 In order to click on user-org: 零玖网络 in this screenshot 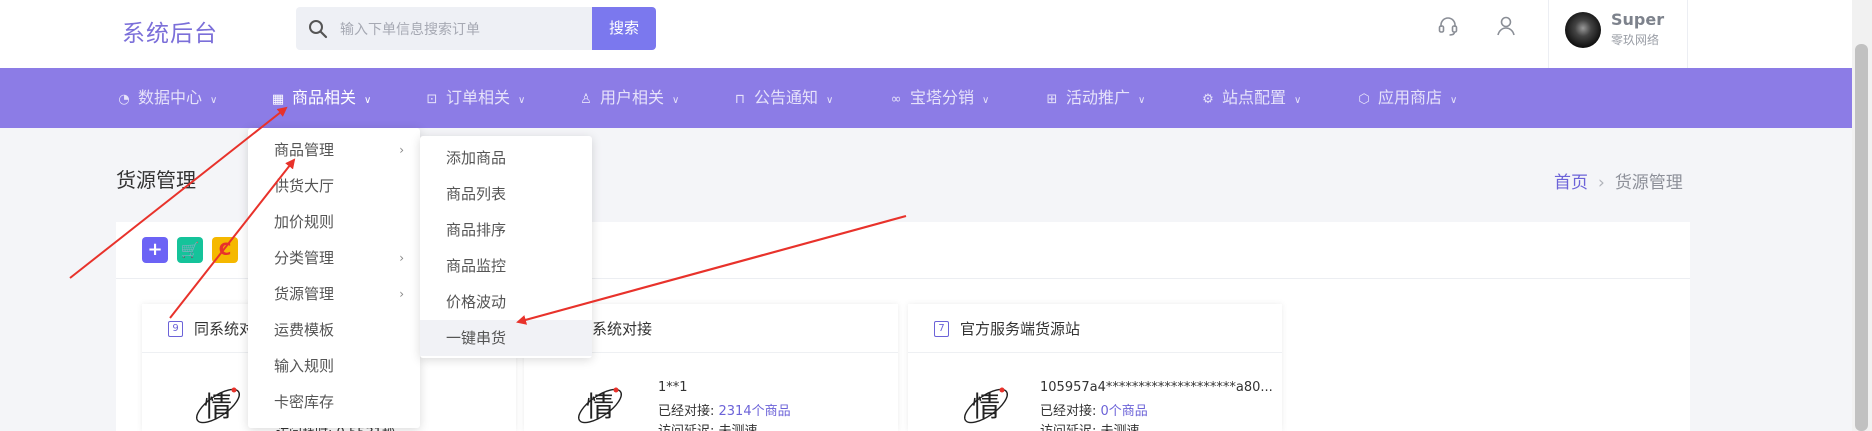, I will do `click(1635, 40)`.